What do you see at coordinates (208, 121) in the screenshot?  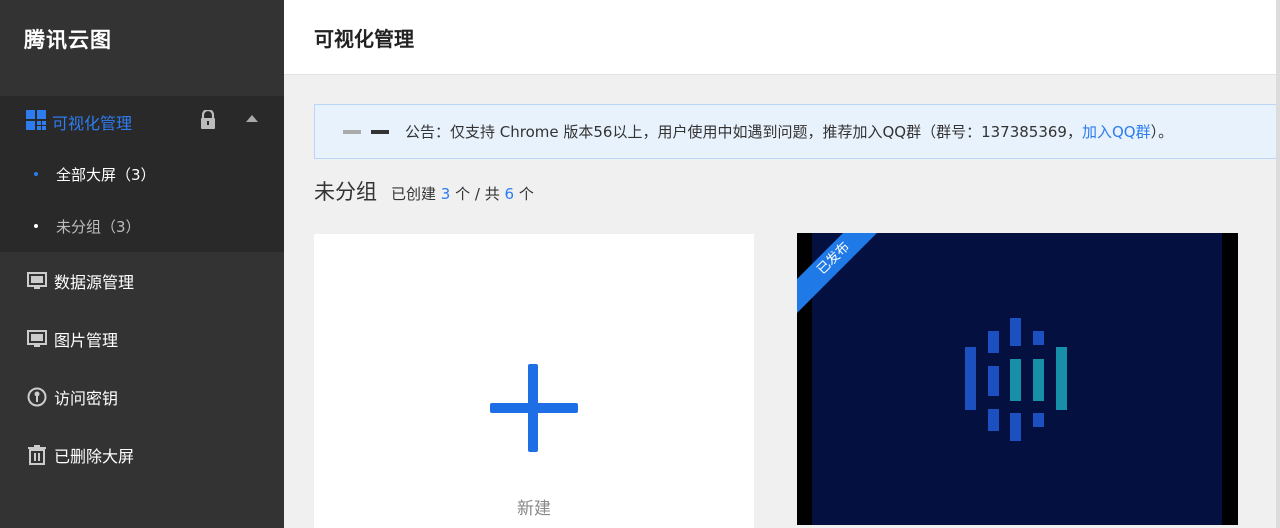 I see `lock-icon` at bounding box center [208, 121].